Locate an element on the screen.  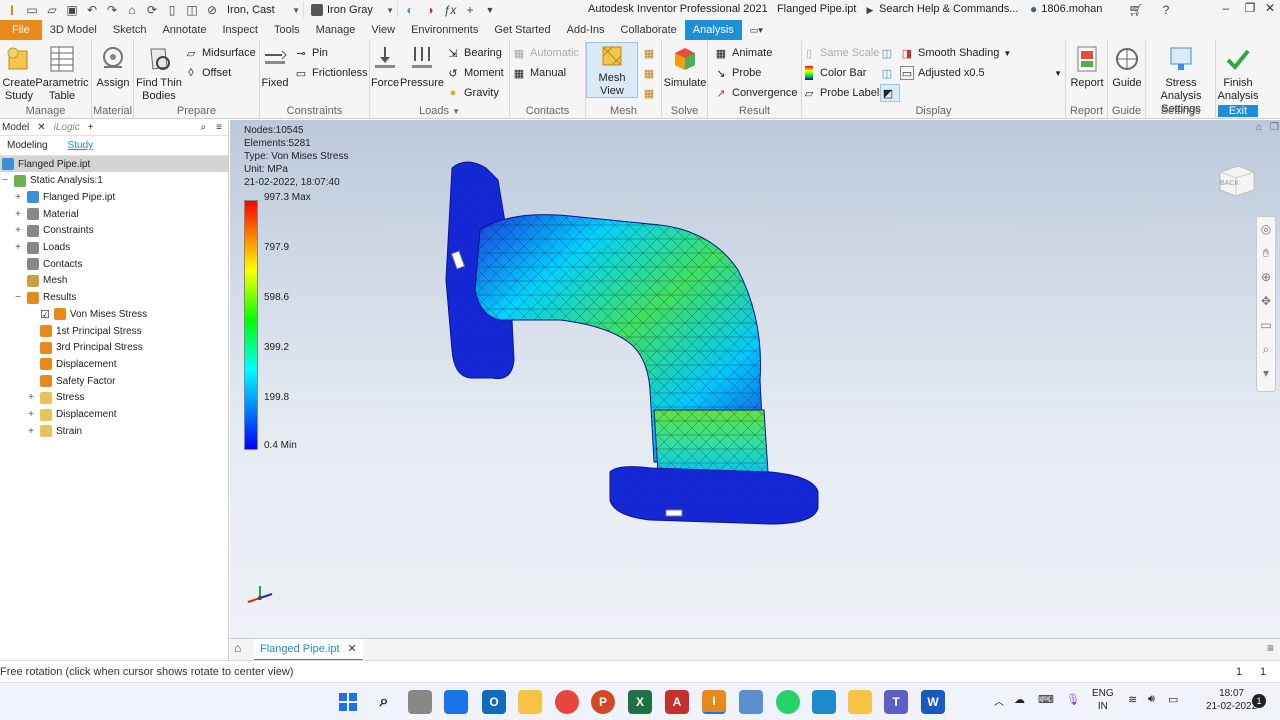
appearance-override-icon: ◐ is located at coordinates (410, 10).